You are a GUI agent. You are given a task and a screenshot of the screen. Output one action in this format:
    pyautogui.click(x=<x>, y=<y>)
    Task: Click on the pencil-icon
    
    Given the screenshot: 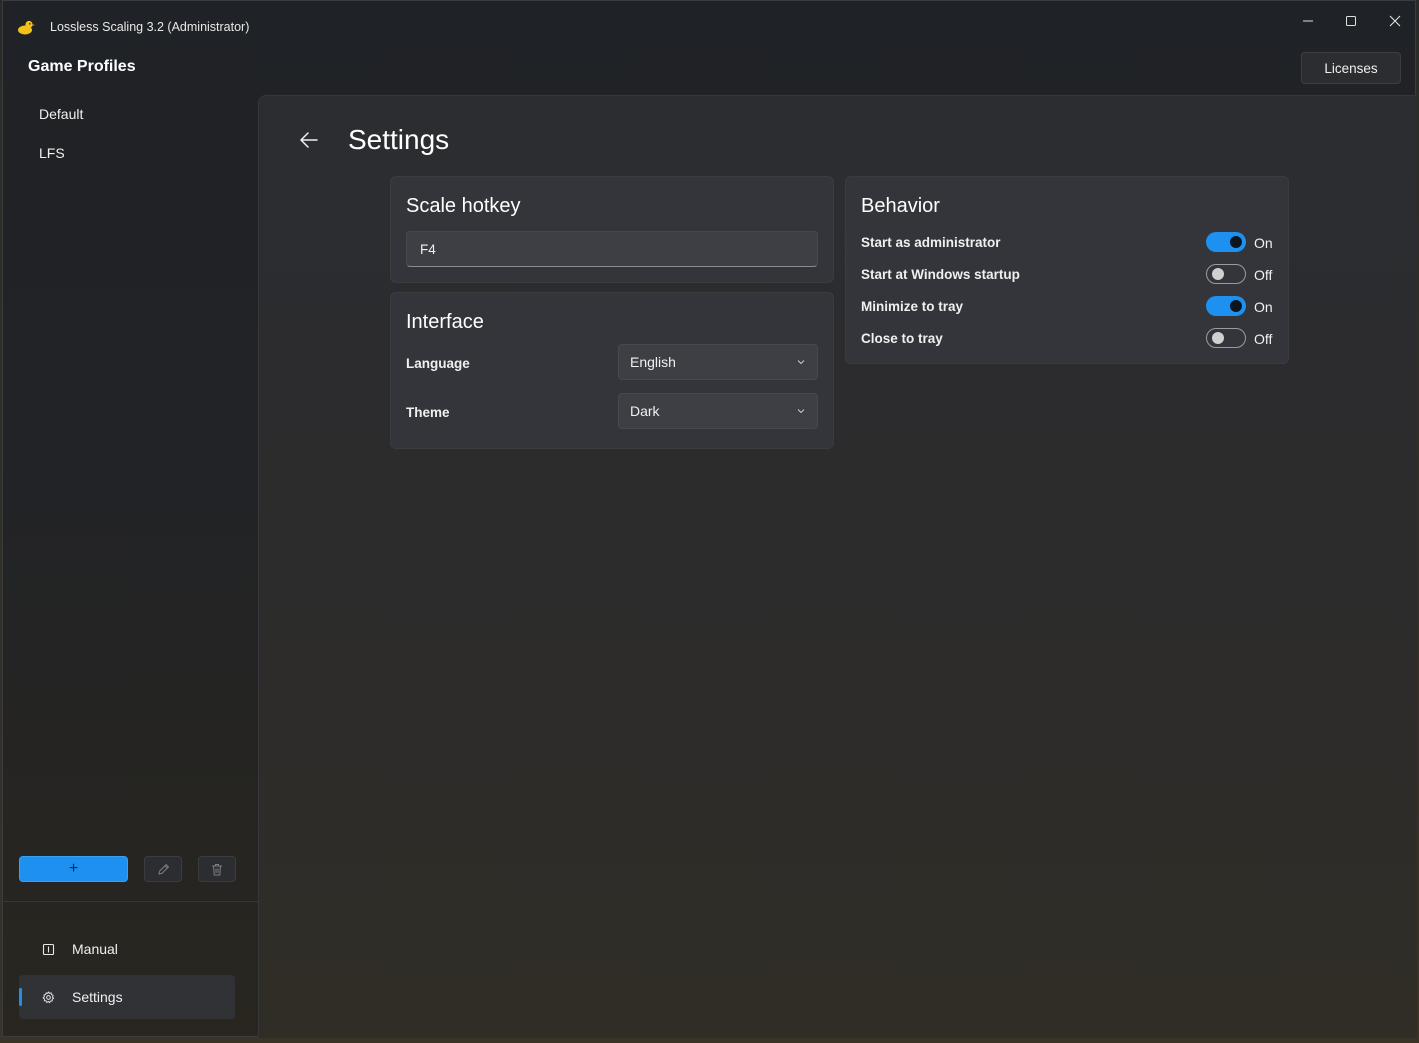 What is the action you would take?
    pyautogui.click(x=163, y=869)
    